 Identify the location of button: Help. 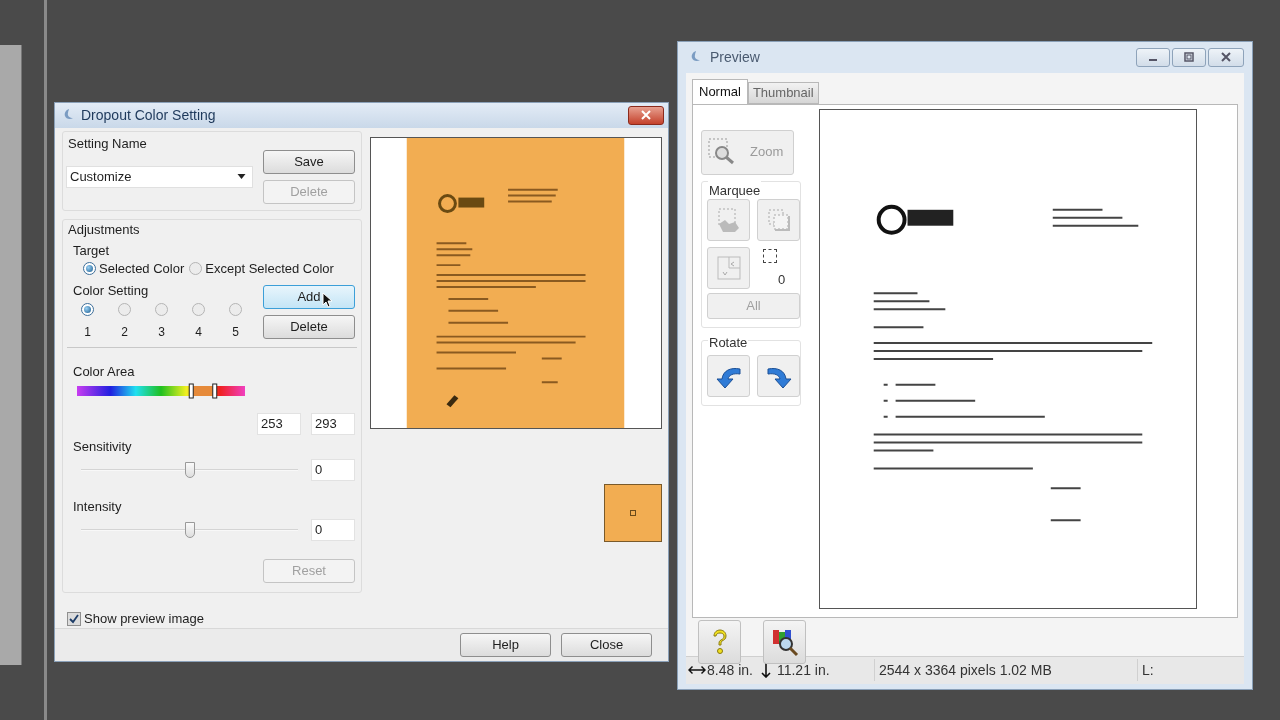
(505, 645).